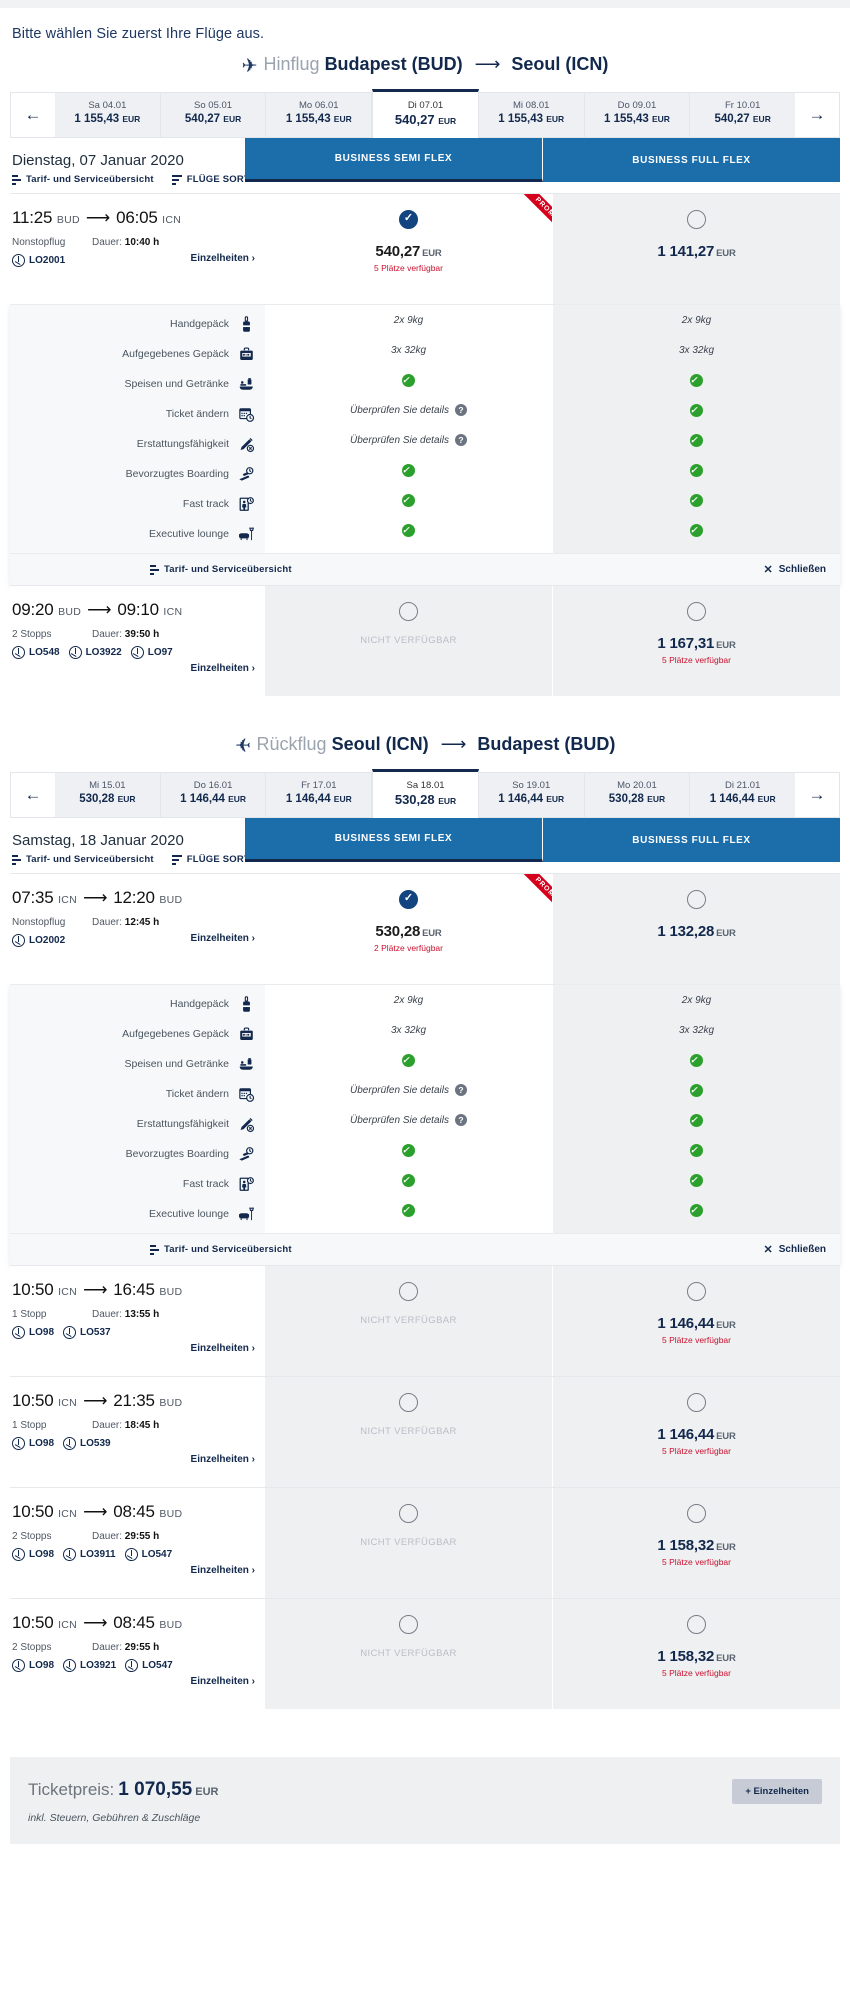 The width and height of the screenshot is (850, 2005). What do you see at coordinates (525, 221) in the screenshot?
I see `promo-ribbon: PROMO` at bounding box center [525, 221].